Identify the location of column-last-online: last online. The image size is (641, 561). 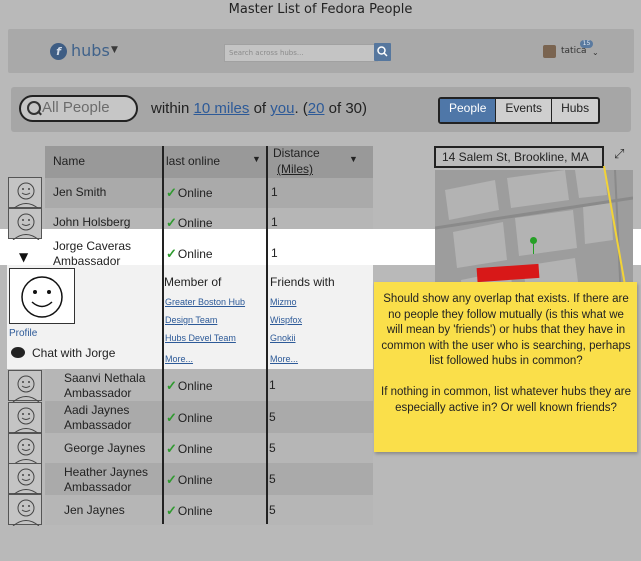
(193, 161).